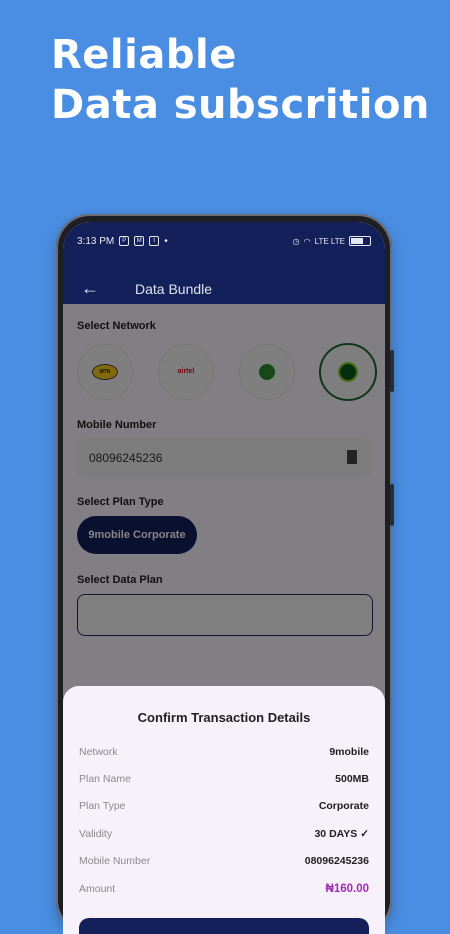 Image resolution: width=450 pixels, height=934 pixels. I want to click on detail-label: Plan Name, so click(105, 779).